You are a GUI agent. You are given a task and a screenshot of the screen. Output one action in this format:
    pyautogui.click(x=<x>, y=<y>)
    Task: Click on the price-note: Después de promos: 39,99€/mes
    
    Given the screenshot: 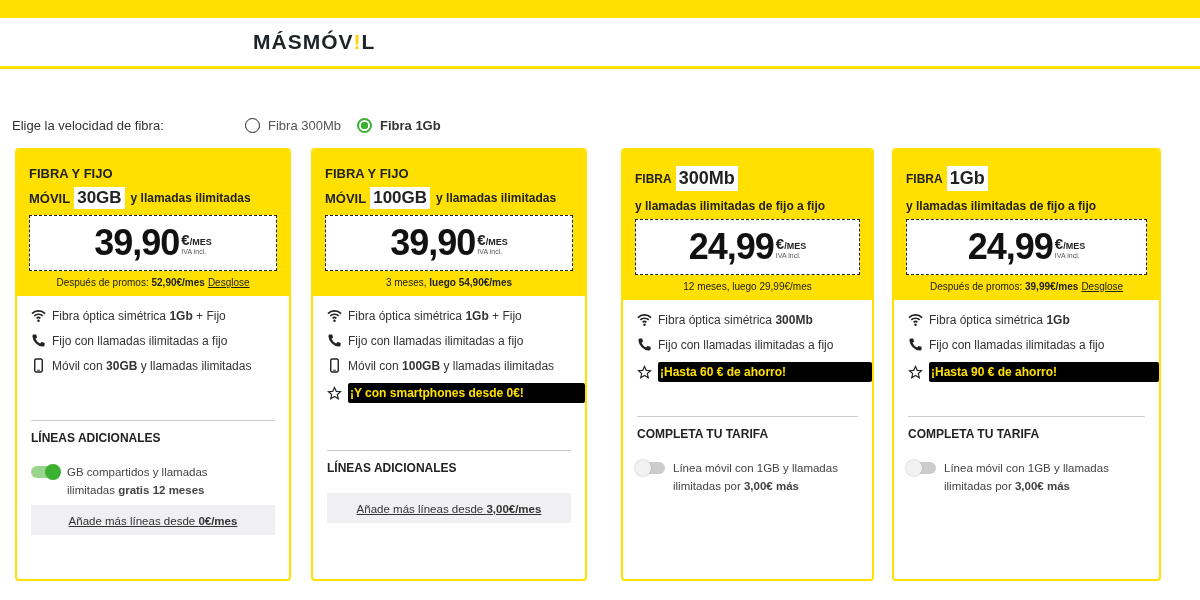 What is the action you would take?
    pyautogui.click(x=1004, y=286)
    